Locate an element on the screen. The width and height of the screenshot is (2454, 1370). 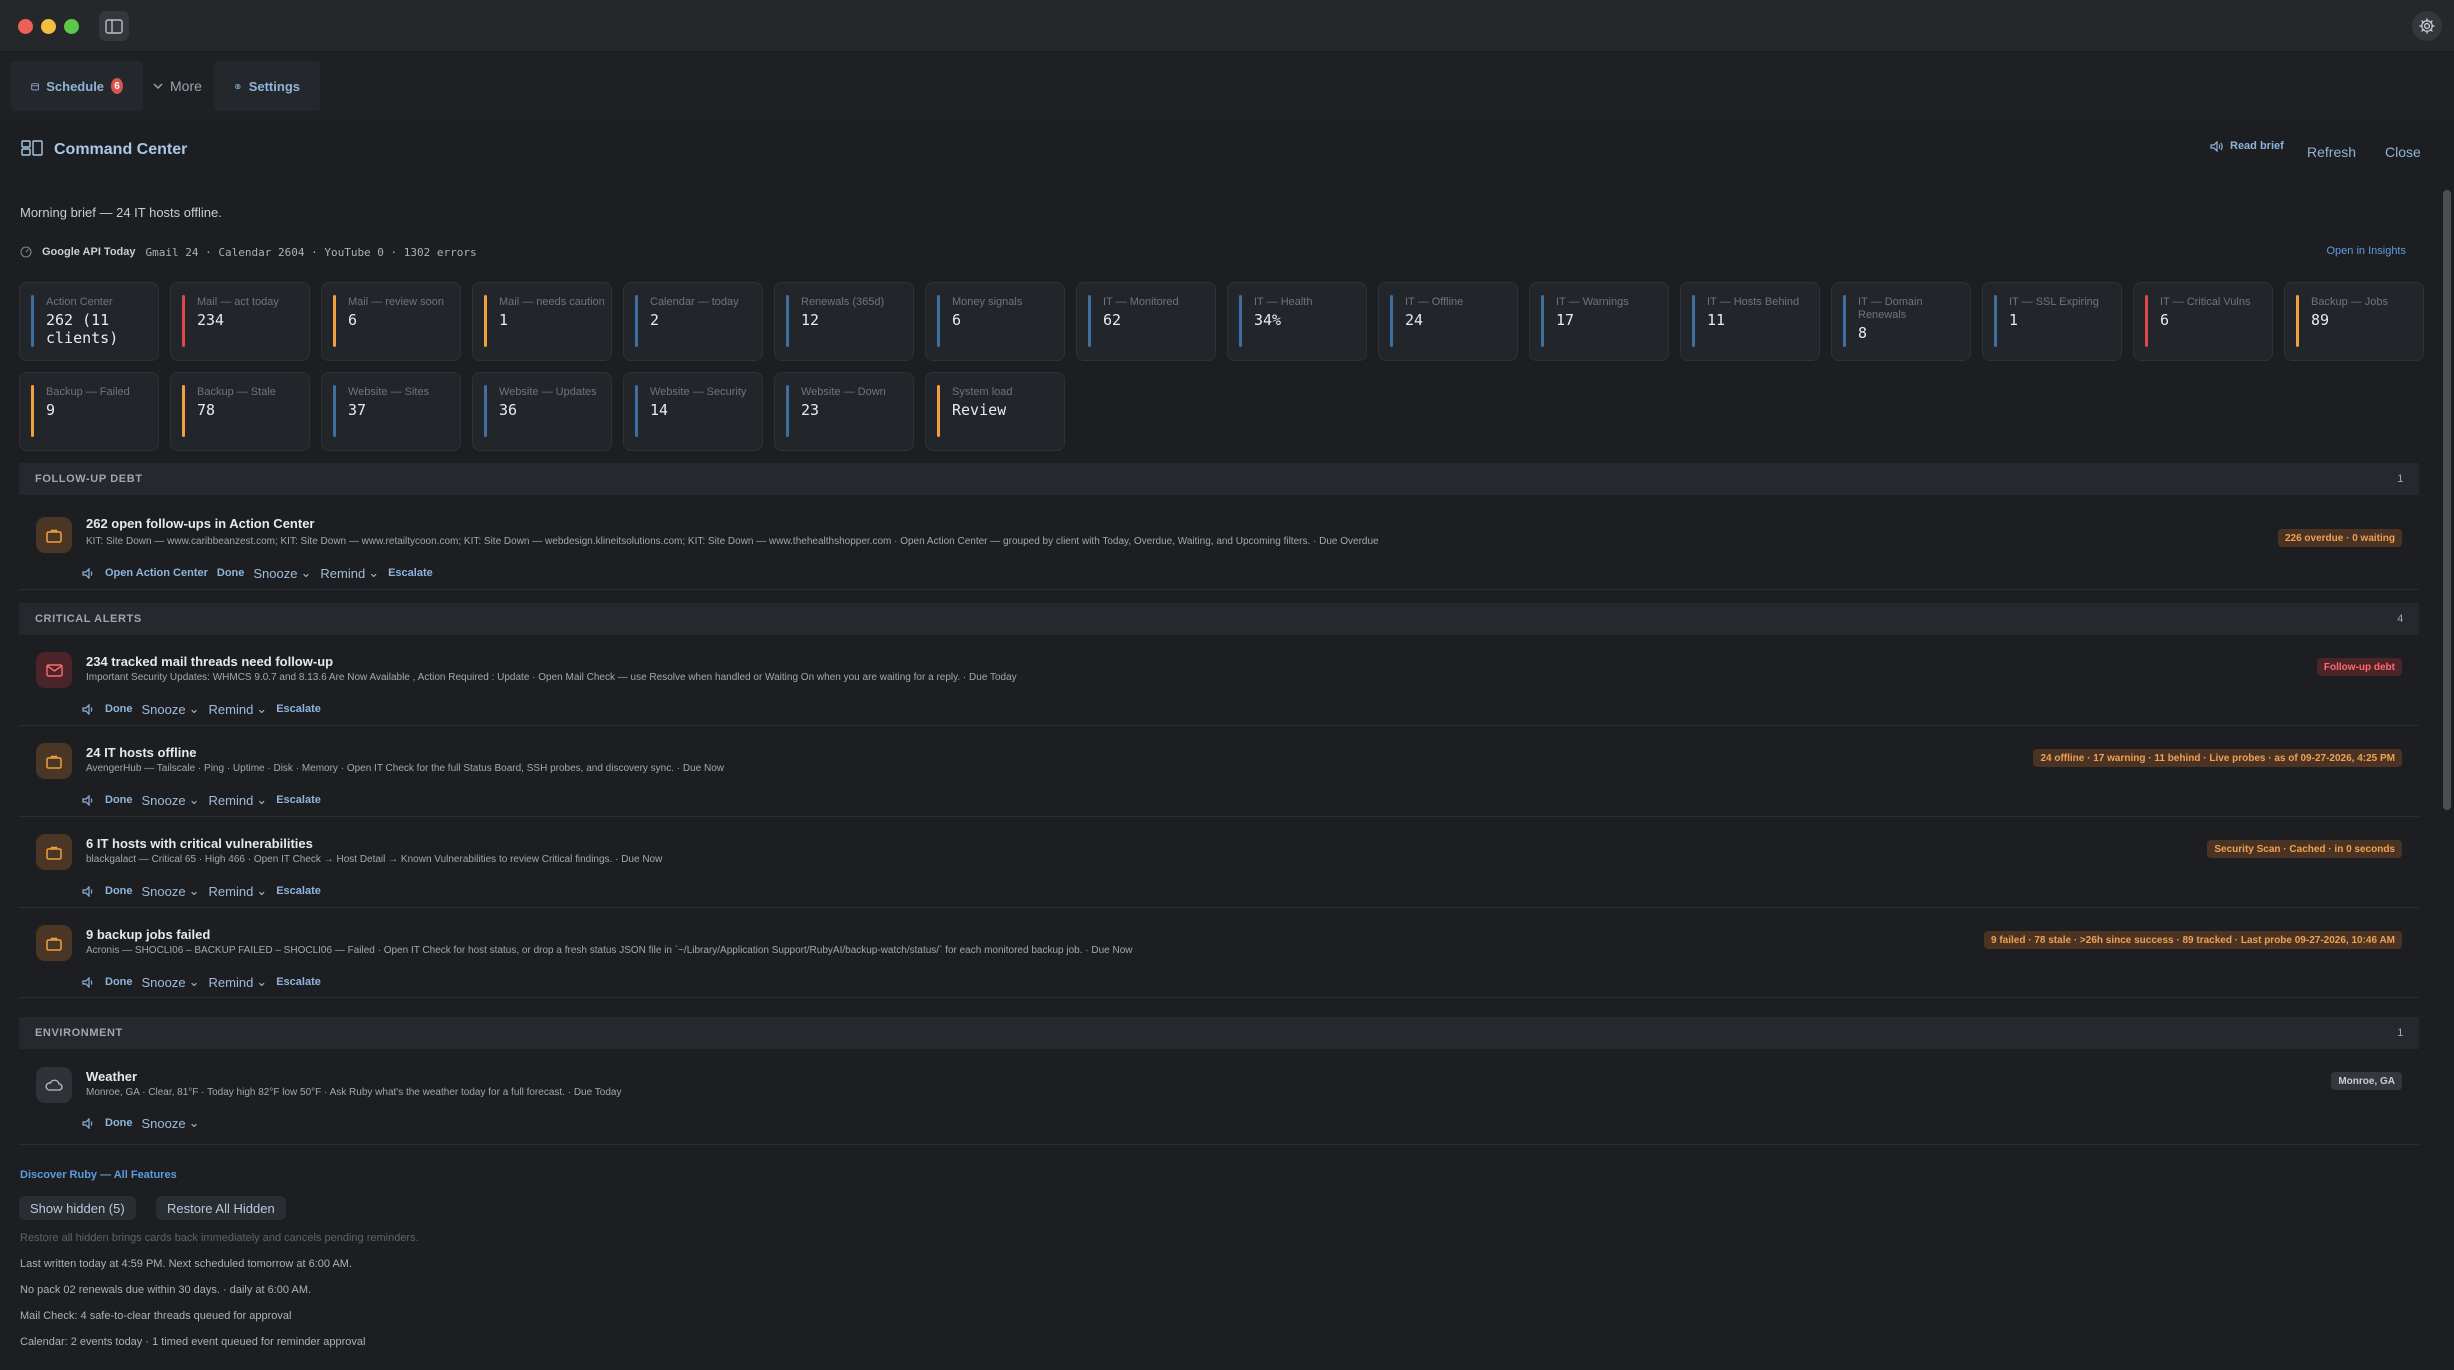
metric-tile: IT — Hosts Behind 11 is located at coordinates (1750, 321).